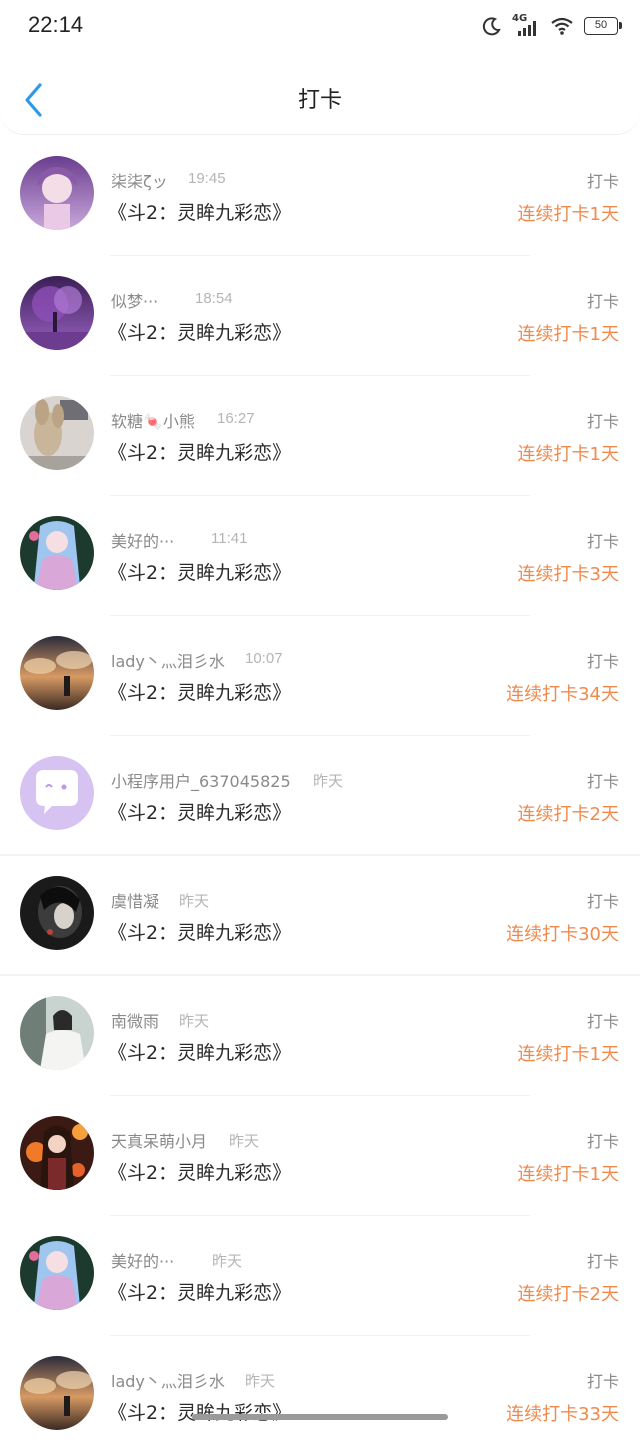  What do you see at coordinates (135, 900) in the screenshot?
I see `user-name: 虞惜凝` at bounding box center [135, 900].